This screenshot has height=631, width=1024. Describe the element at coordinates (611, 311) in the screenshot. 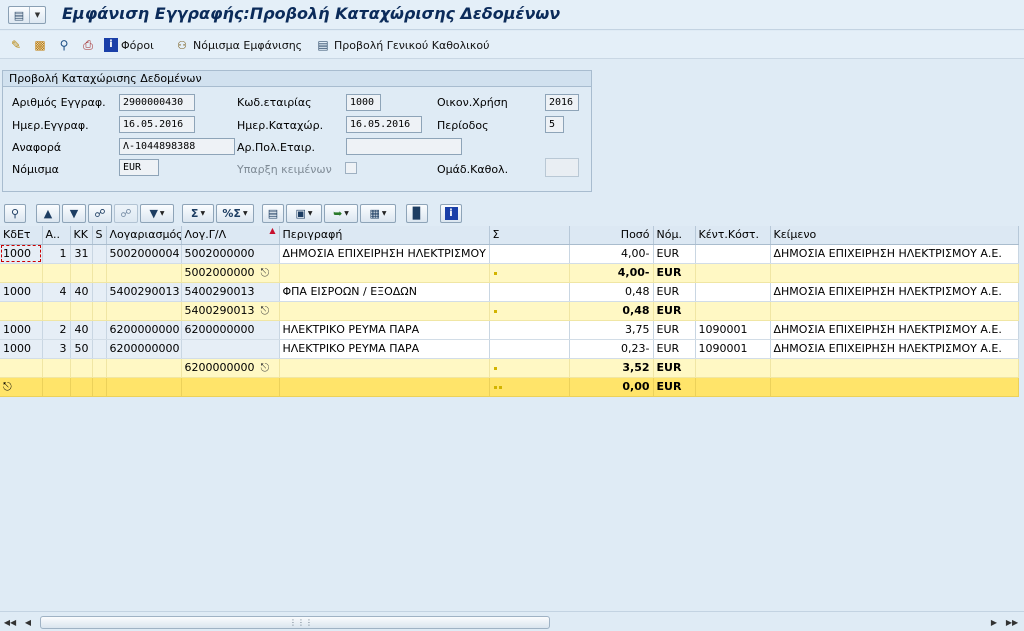

I see `subtotal-amount: 0,48` at that location.